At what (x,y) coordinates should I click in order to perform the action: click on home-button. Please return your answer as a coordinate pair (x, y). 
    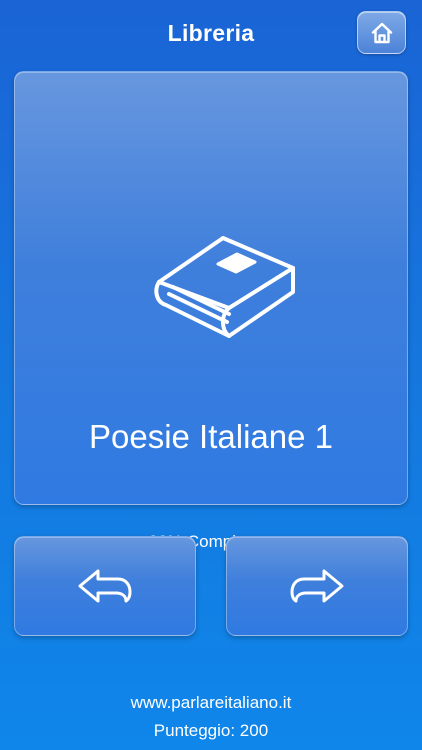
    Looking at the image, I should click on (381, 32).